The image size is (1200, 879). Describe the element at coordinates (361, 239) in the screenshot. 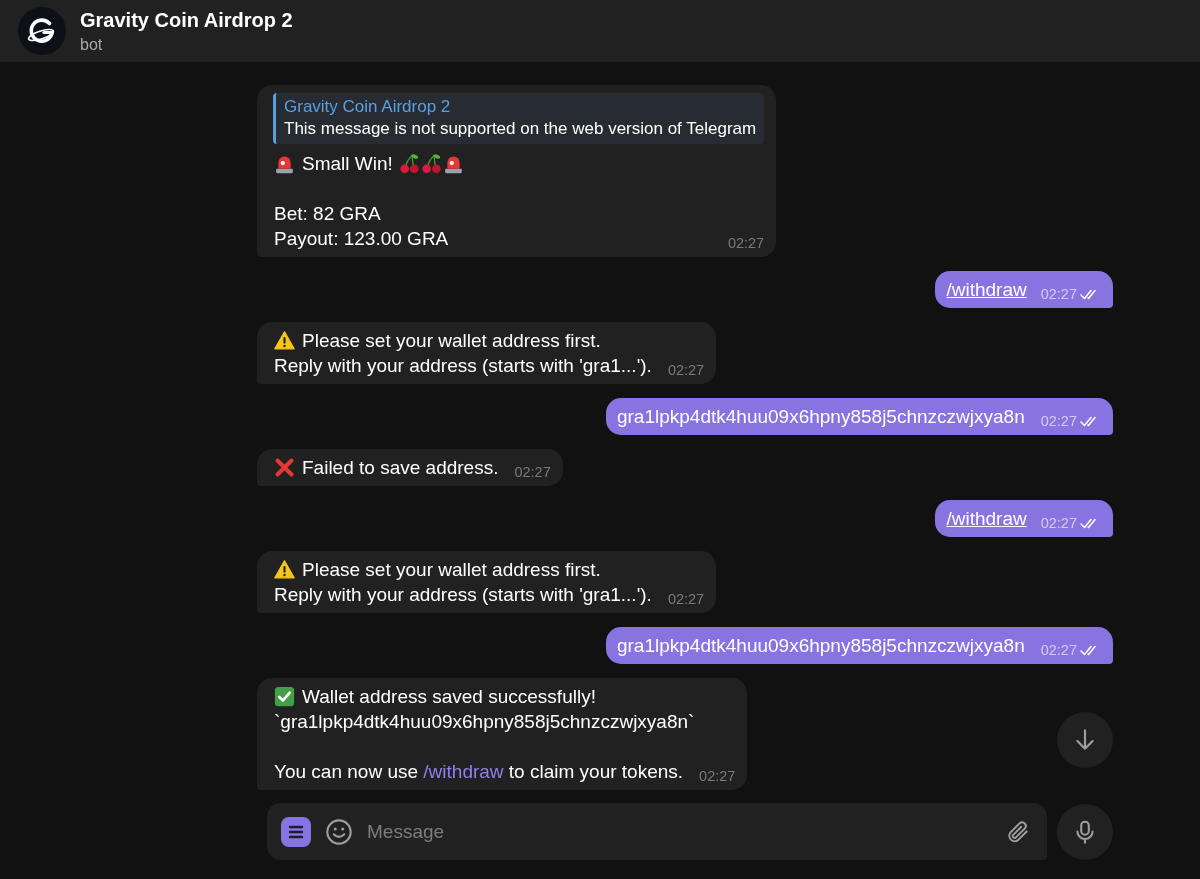

I see `message-text: Payout: 123.00 GRA` at that location.